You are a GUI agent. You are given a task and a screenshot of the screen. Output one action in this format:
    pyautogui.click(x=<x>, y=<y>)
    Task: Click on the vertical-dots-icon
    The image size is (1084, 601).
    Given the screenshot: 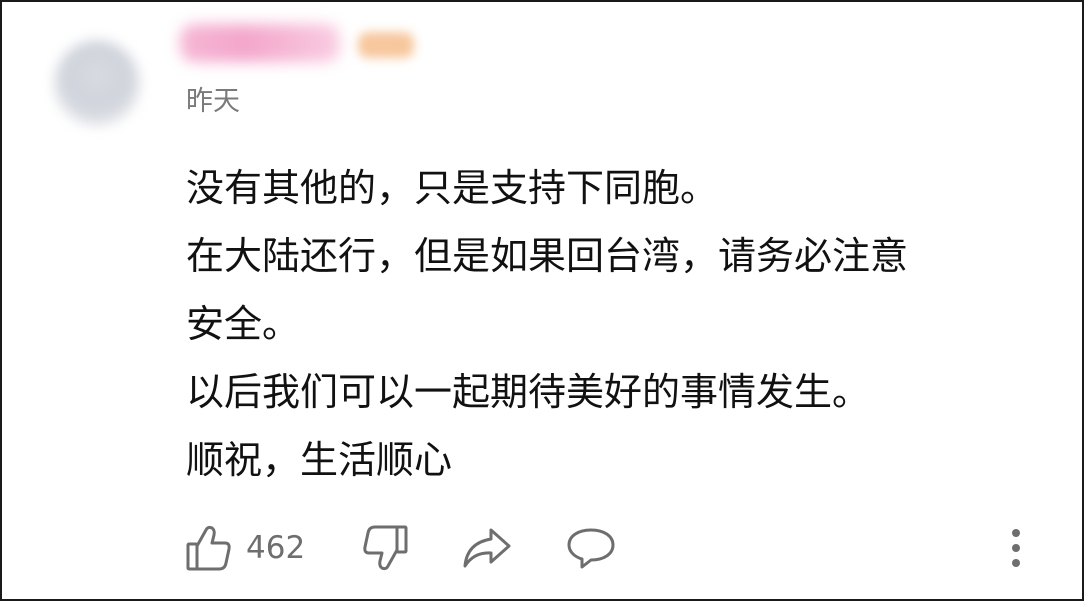 What is the action you would take?
    pyautogui.click(x=1016, y=548)
    